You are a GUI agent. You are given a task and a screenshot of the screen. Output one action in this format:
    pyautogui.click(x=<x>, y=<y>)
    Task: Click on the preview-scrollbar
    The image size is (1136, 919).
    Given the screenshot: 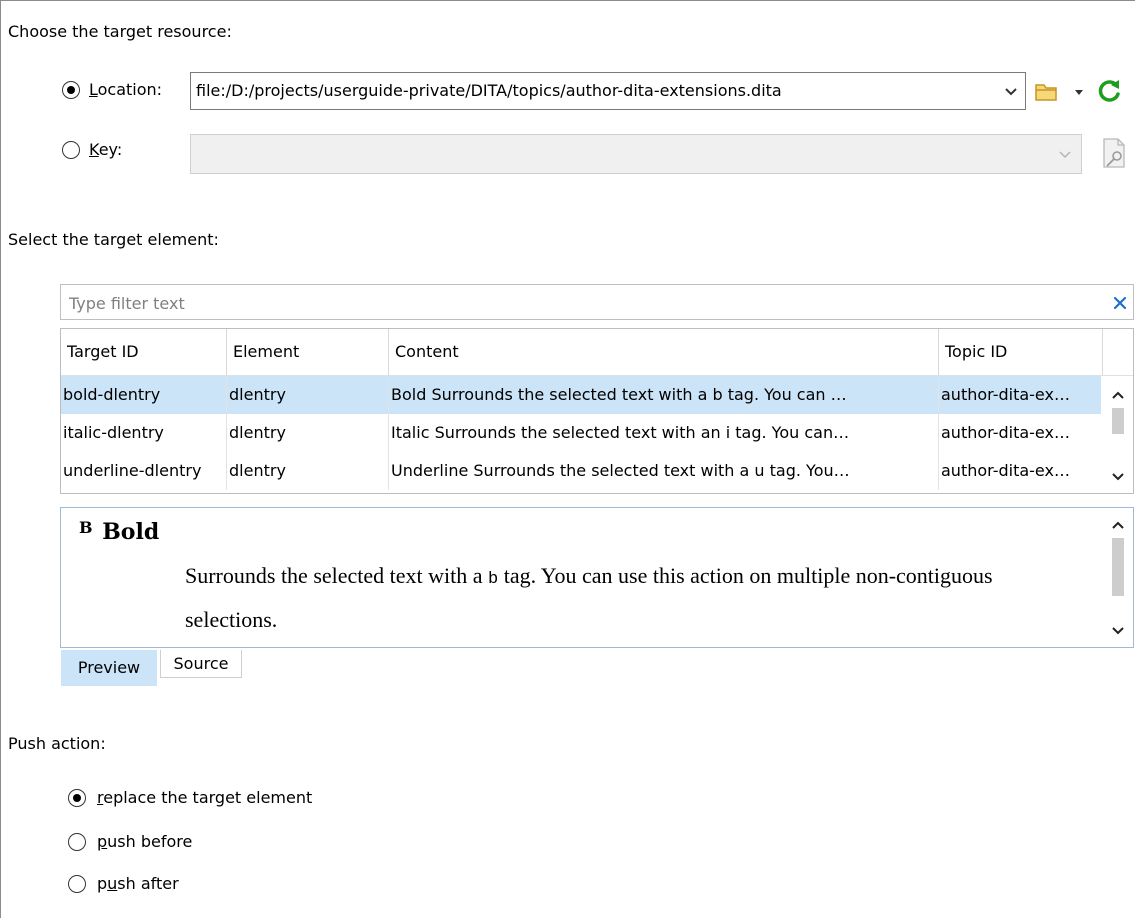 What is the action you would take?
    pyautogui.click(x=1118, y=577)
    